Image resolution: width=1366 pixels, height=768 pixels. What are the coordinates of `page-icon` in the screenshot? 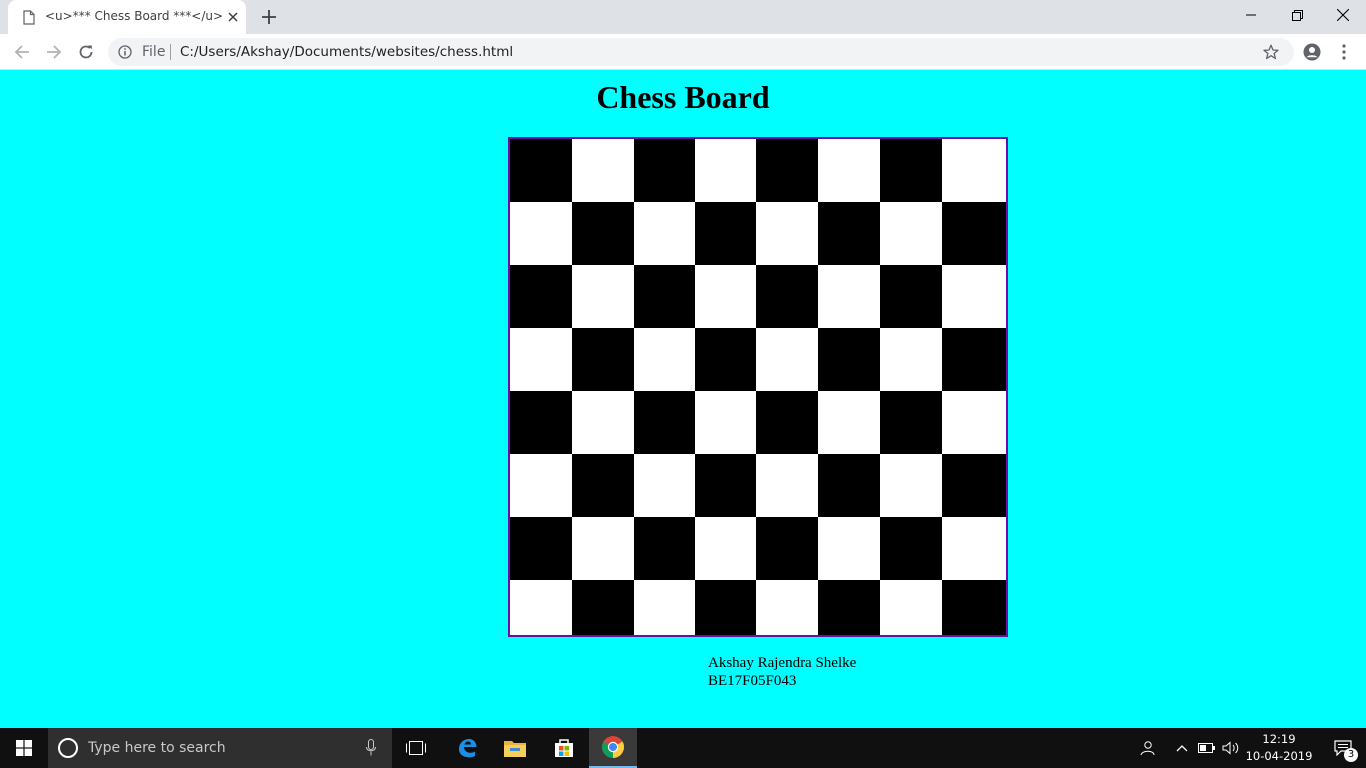 It's located at (29, 17).